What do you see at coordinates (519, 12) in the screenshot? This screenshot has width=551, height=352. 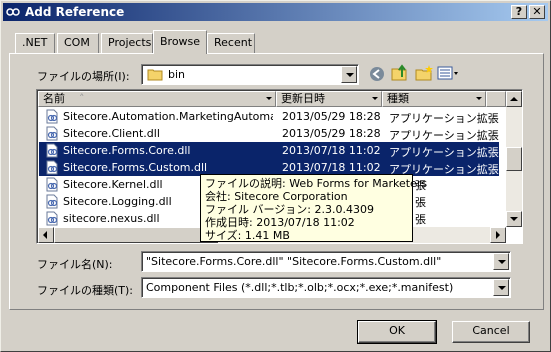 I see `help-button: ?` at bounding box center [519, 12].